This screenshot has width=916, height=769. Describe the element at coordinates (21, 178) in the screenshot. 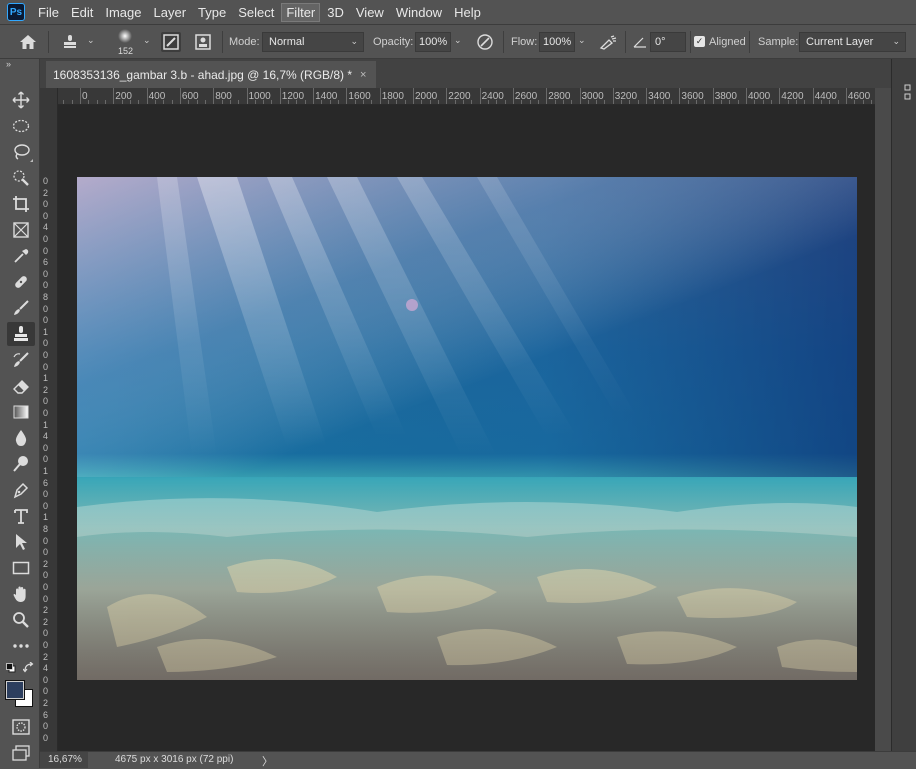

I see `quick-select-tool` at that location.